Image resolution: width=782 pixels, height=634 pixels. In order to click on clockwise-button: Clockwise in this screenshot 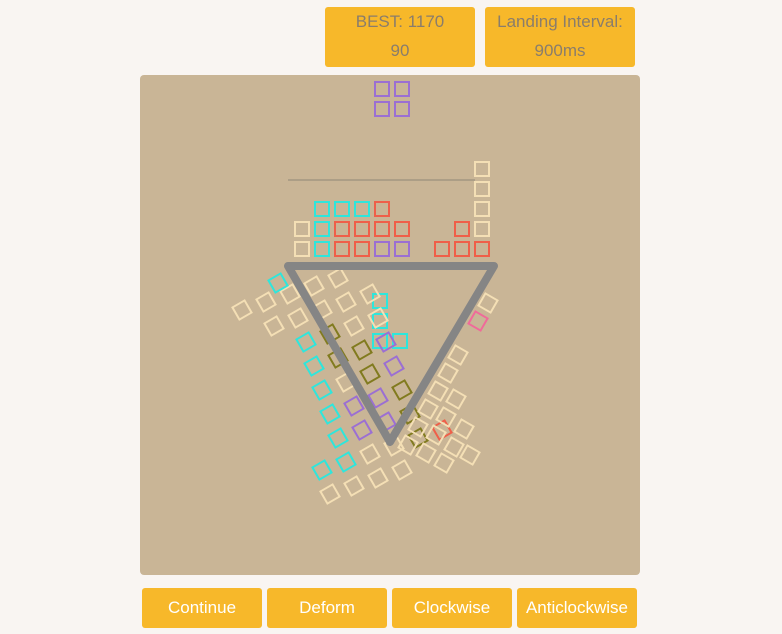, I will do `click(452, 608)`.